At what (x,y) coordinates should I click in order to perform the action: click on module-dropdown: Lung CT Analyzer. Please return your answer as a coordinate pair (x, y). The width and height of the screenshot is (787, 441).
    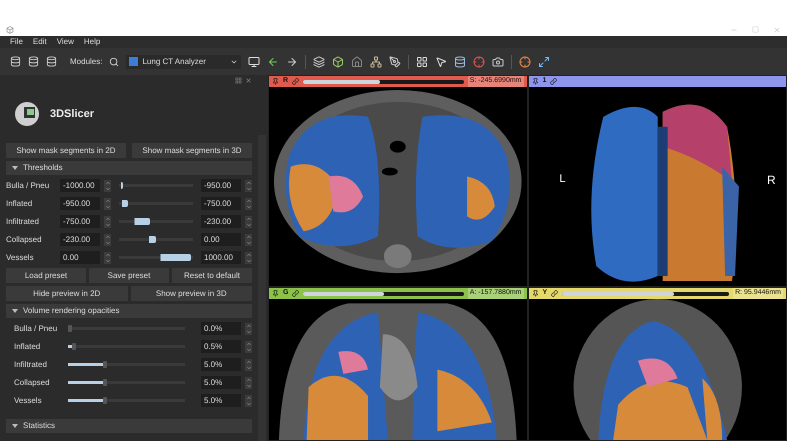
    Looking at the image, I should click on (184, 61).